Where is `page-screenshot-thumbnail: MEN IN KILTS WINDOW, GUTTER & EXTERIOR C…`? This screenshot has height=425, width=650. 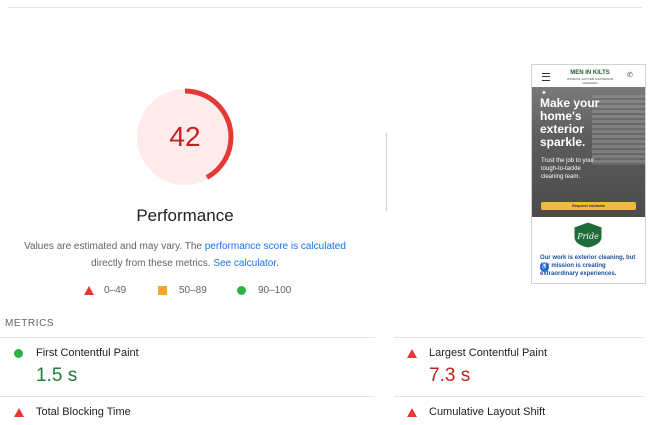
page-screenshot-thumbnail: MEN IN KILTS WINDOW, GUTTER & EXTERIOR C… is located at coordinates (588, 174).